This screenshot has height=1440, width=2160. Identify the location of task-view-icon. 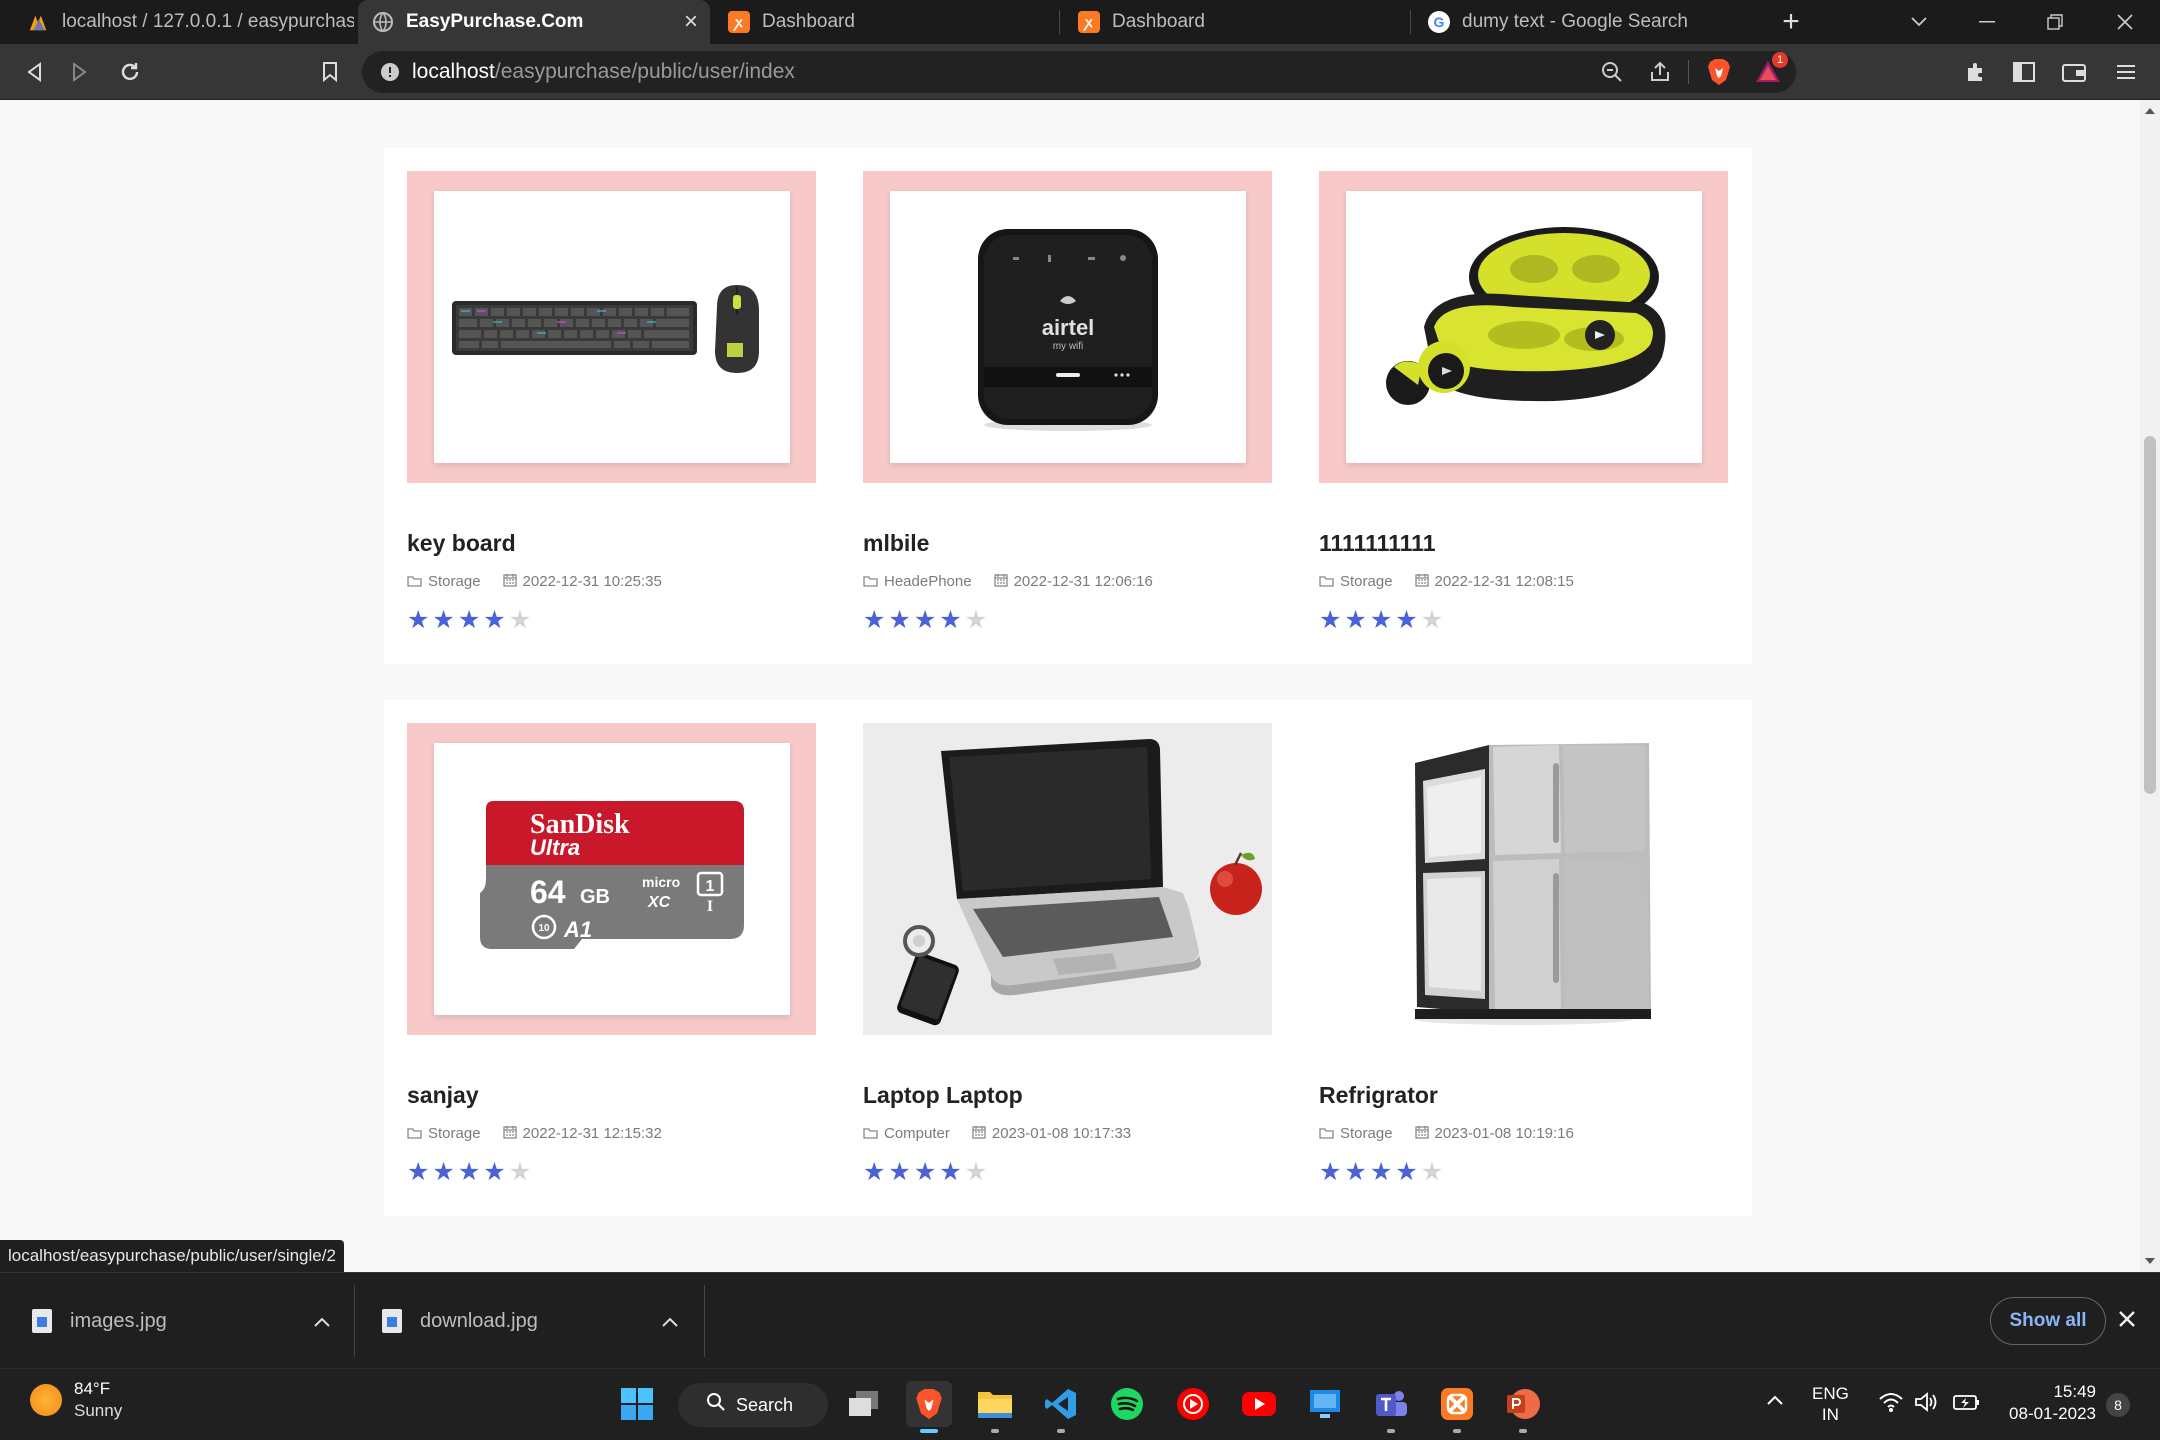
(863, 1404).